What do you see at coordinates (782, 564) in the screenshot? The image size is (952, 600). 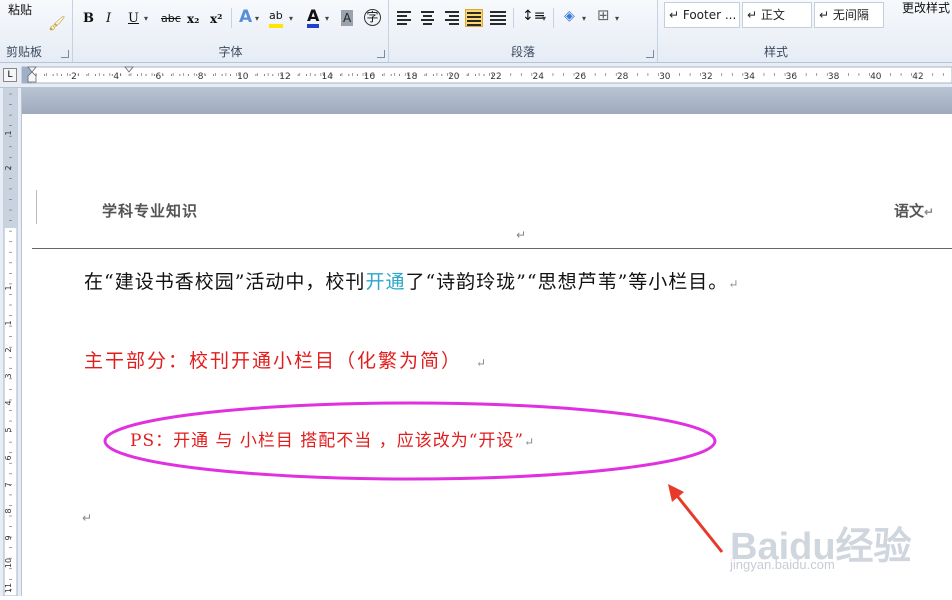 I see `watermark-url: jingyan.baidu.com` at bounding box center [782, 564].